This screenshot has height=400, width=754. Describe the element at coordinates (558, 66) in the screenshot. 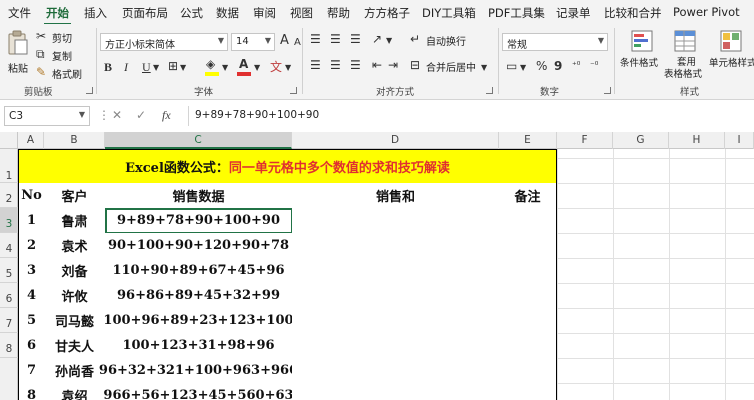

I see `comma-style-button: 9` at that location.